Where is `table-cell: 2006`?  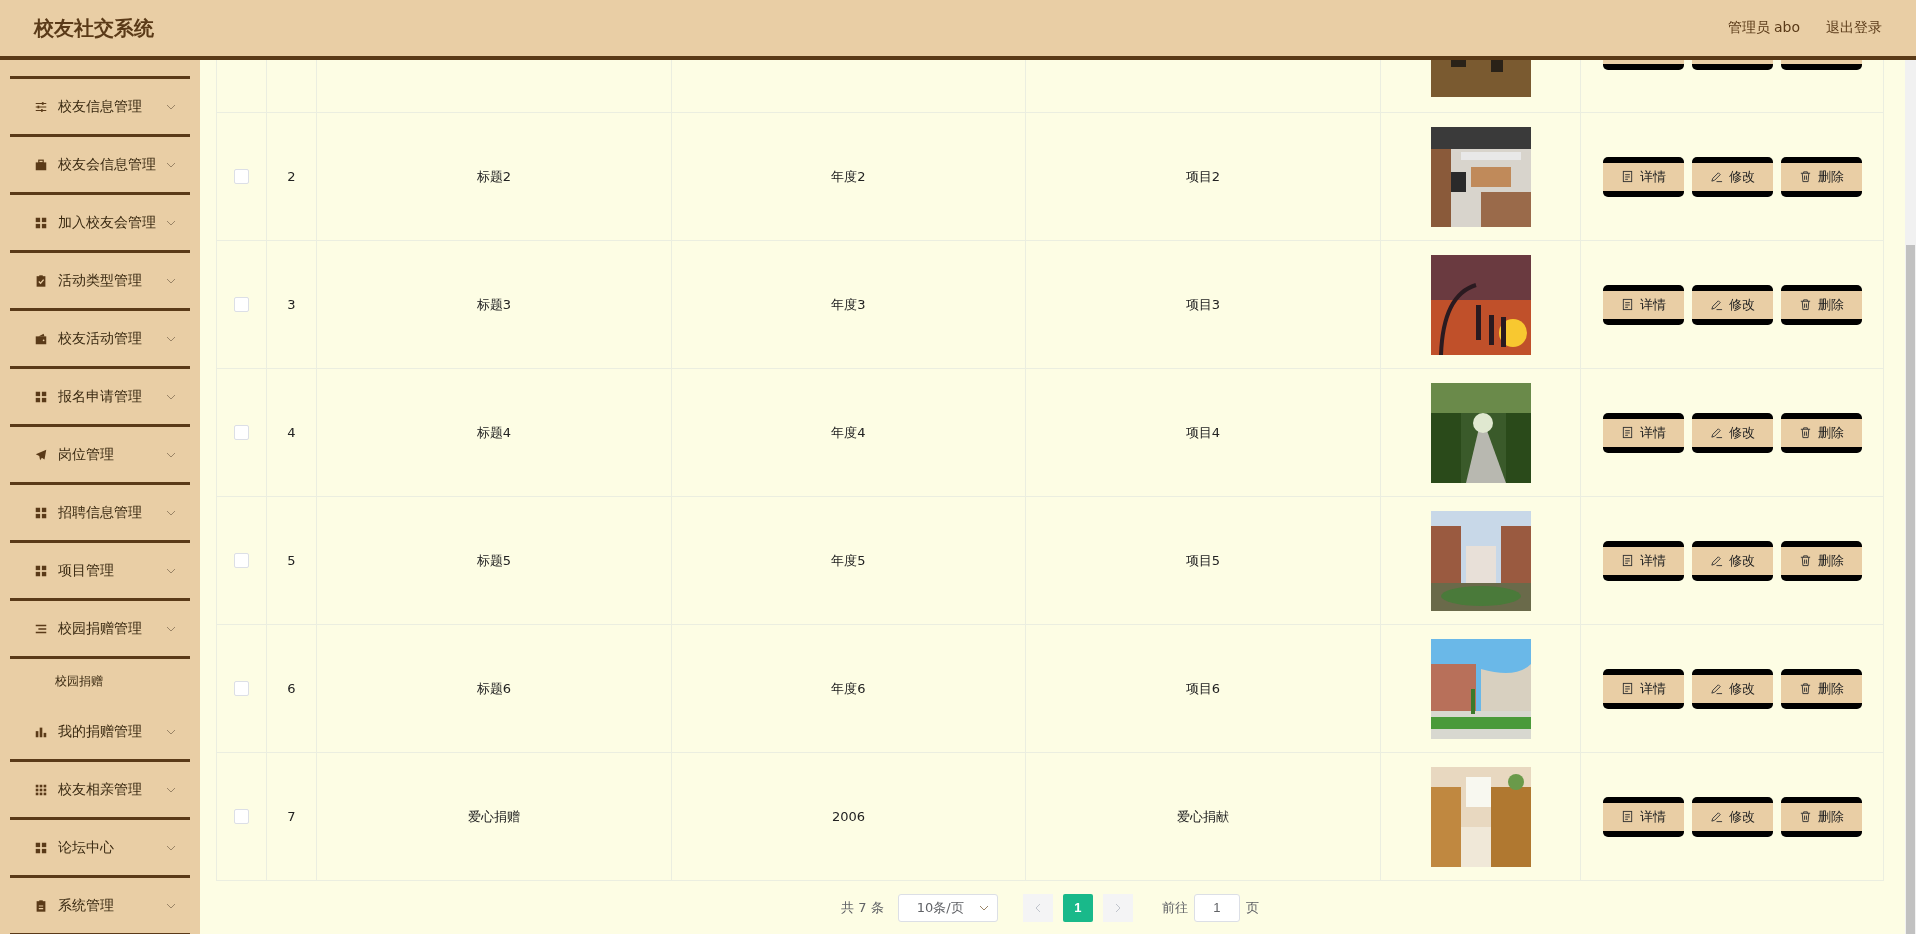 table-cell: 2006 is located at coordinates (849, 816).